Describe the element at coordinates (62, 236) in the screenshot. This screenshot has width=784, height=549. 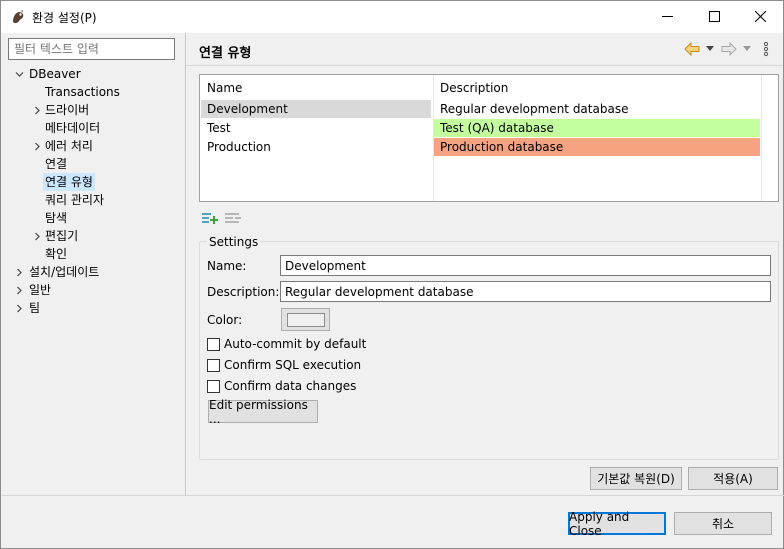
I see `tree-item-label: 편집기` at that location.